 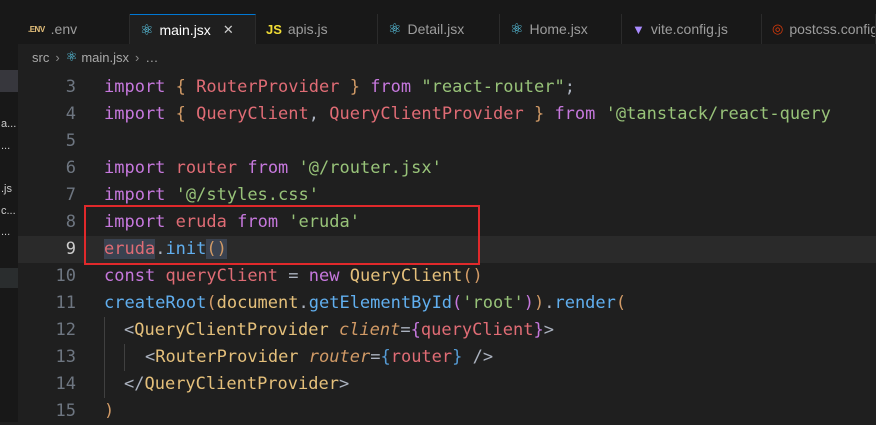 I want to click on sidebar-hover-row, so click(x=9, y=278).